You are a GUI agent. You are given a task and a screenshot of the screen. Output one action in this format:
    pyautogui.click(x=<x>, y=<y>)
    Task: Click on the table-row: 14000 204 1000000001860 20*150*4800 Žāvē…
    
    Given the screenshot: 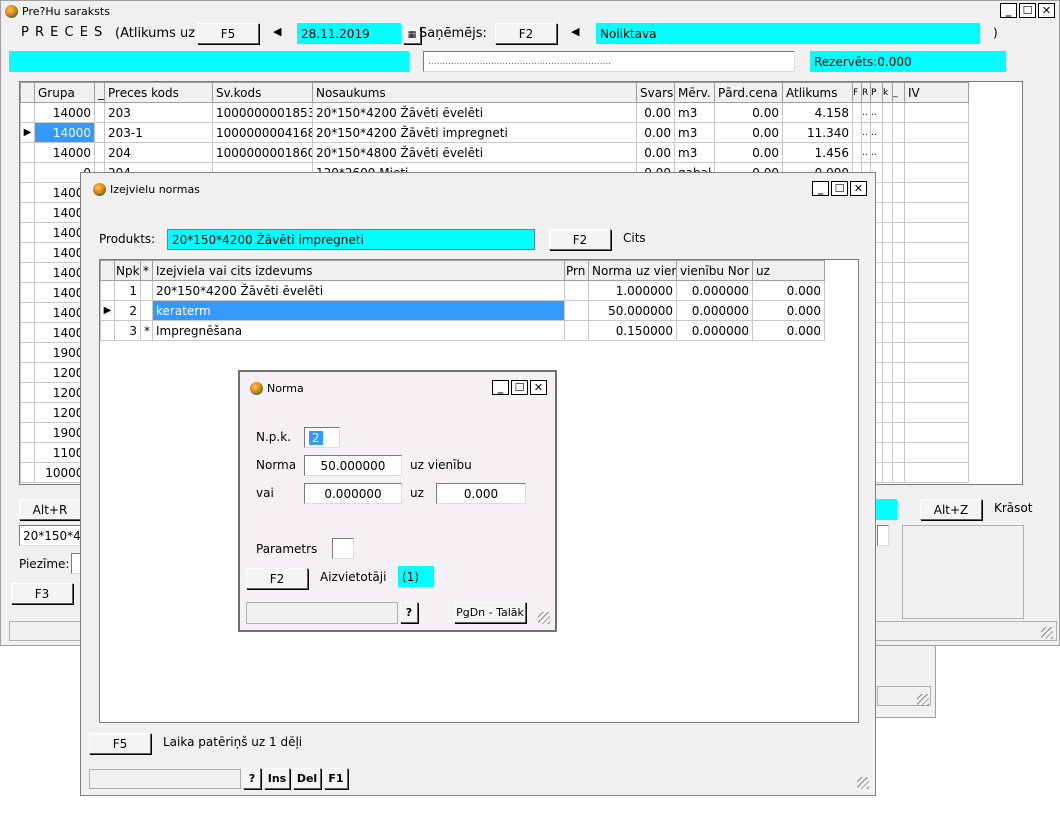 What is the action you would take?
    pyautogui.click(x=494, y=152)
    